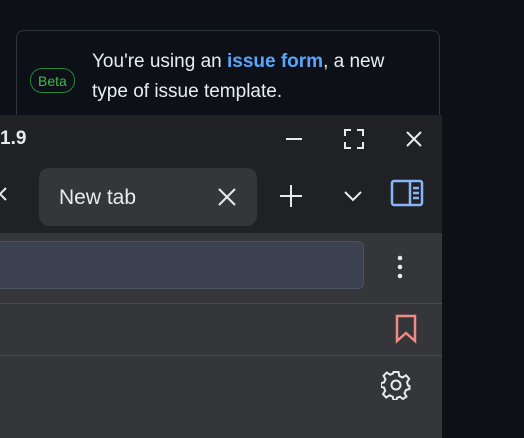 The width and height of the screenshot is (524, 438). I want to click on beta-badge: Beta, so click(52, 80).